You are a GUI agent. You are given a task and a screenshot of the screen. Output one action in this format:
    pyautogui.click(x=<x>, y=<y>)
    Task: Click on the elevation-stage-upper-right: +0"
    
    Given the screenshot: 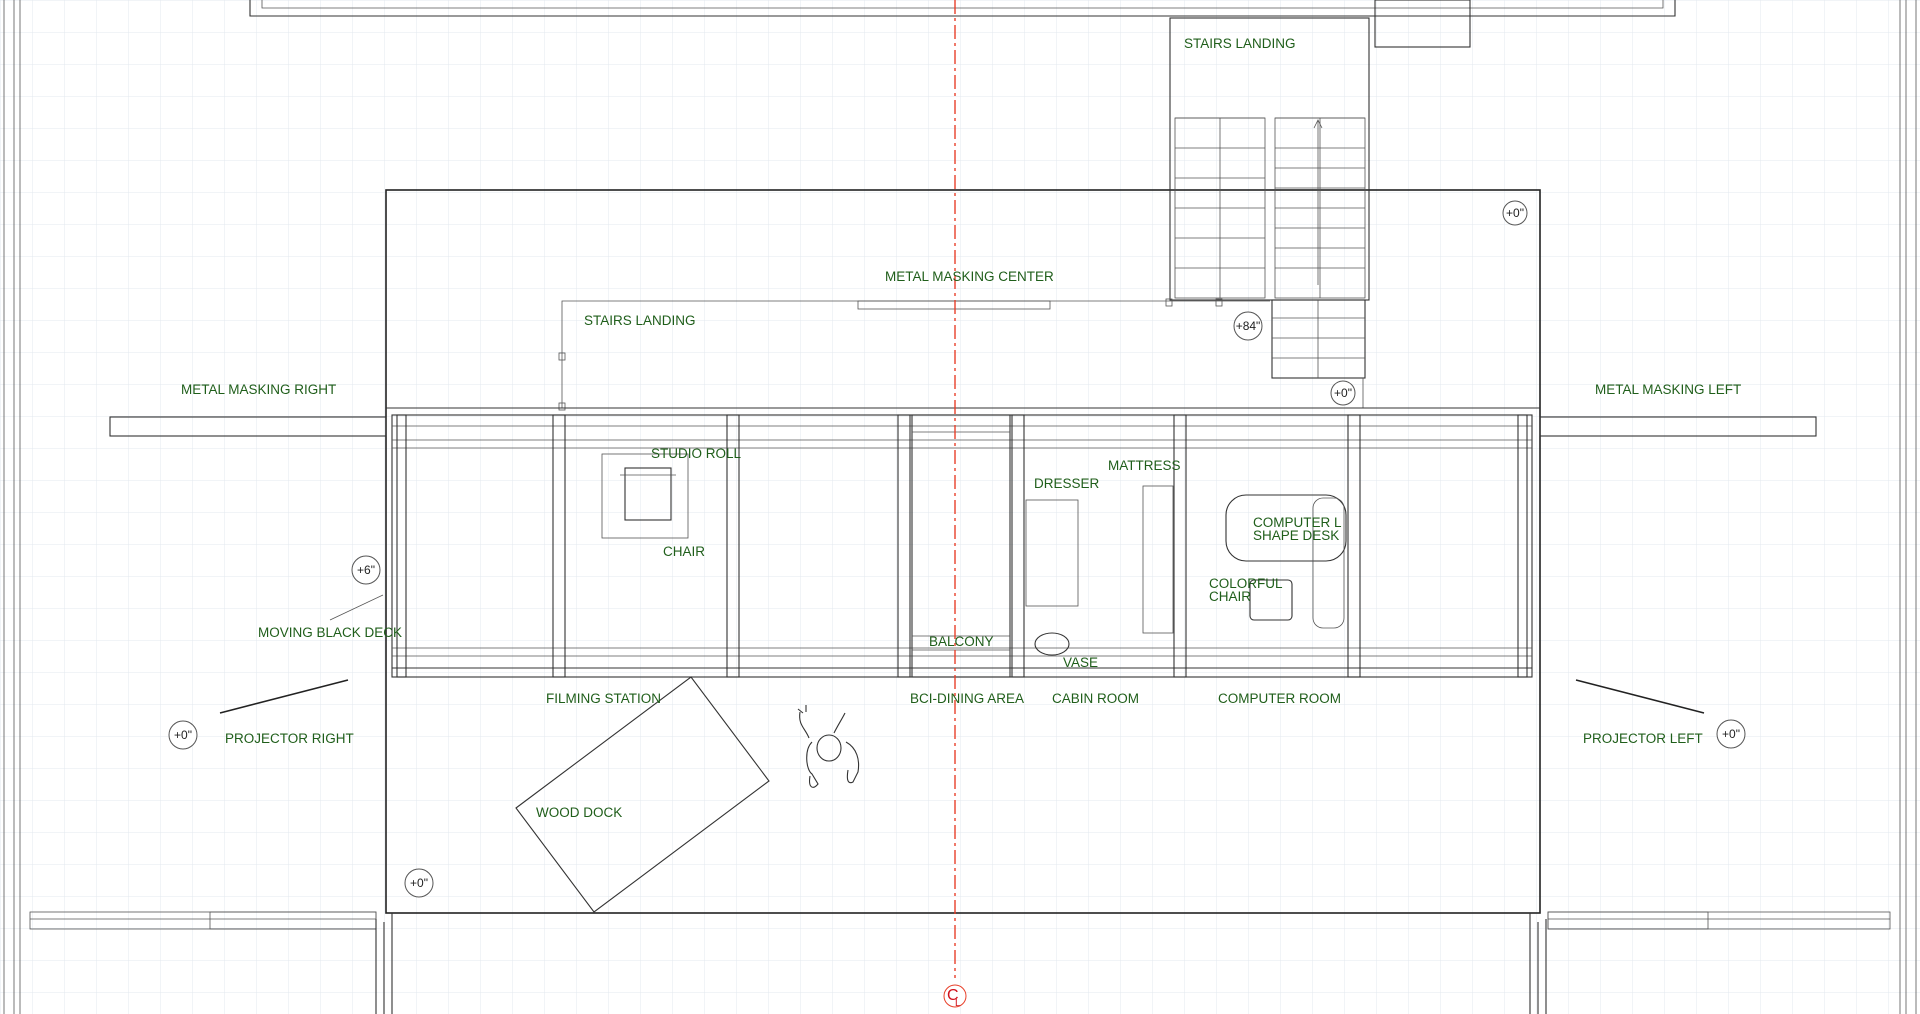 What is the action you would take?
    pyautogui.click(x=1515, y=213)
    